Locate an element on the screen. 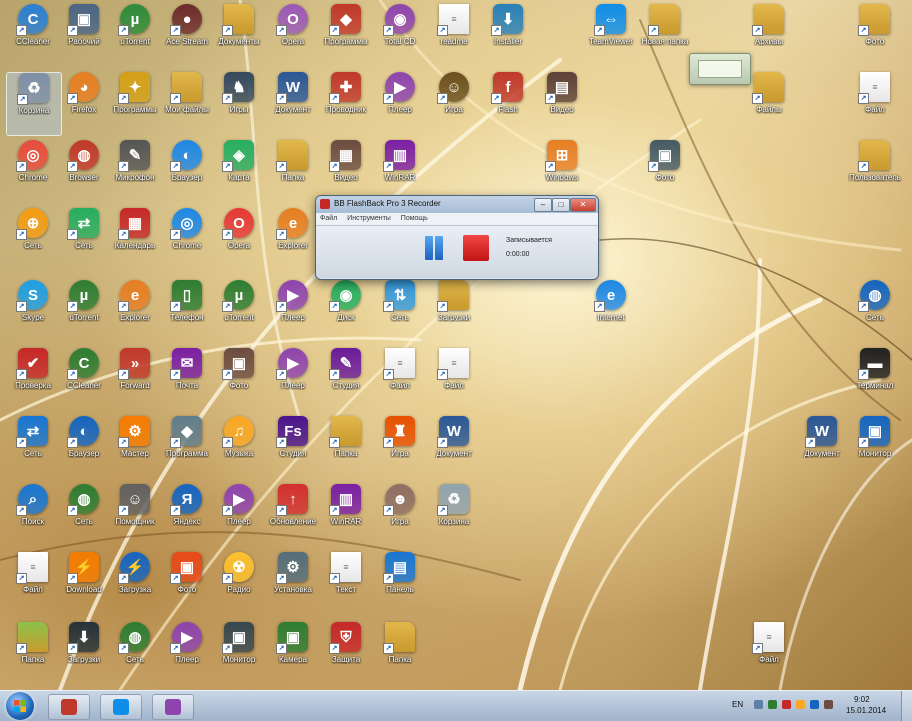  desktop-icon: ◕ ↗ Firefox is located at coordinates (84, 103).